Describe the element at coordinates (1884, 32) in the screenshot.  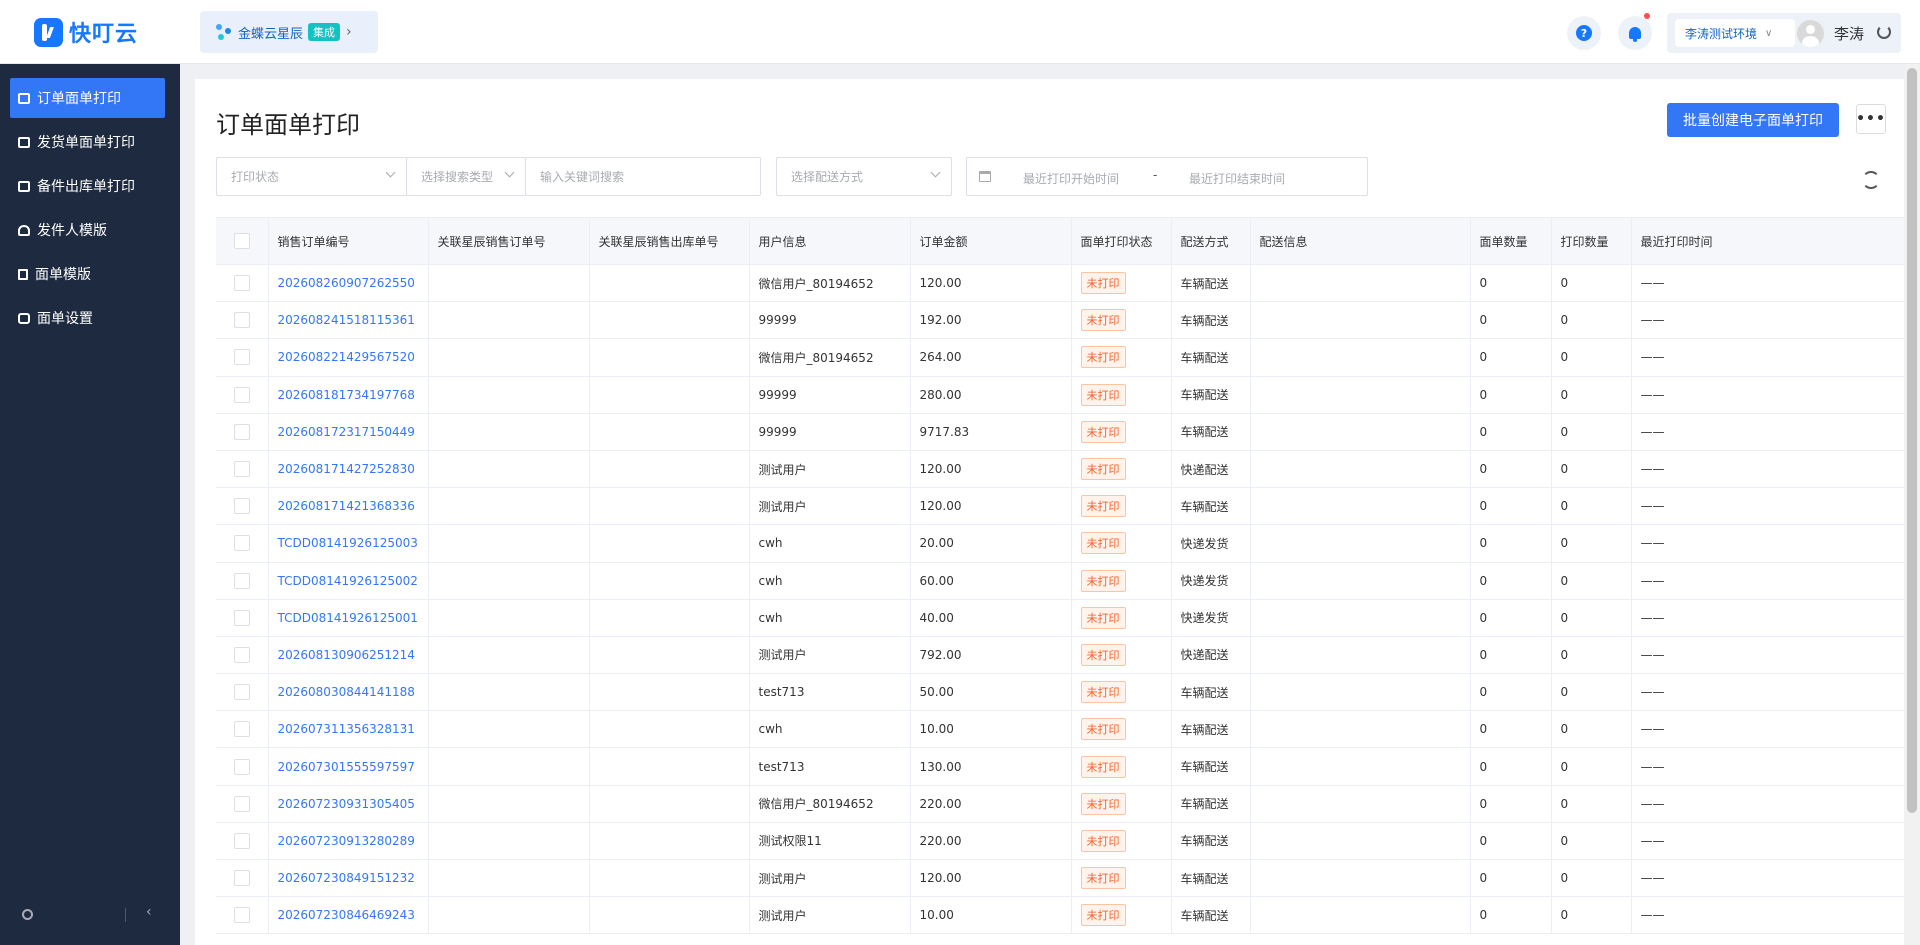
I see `refresh-icon` at that location.